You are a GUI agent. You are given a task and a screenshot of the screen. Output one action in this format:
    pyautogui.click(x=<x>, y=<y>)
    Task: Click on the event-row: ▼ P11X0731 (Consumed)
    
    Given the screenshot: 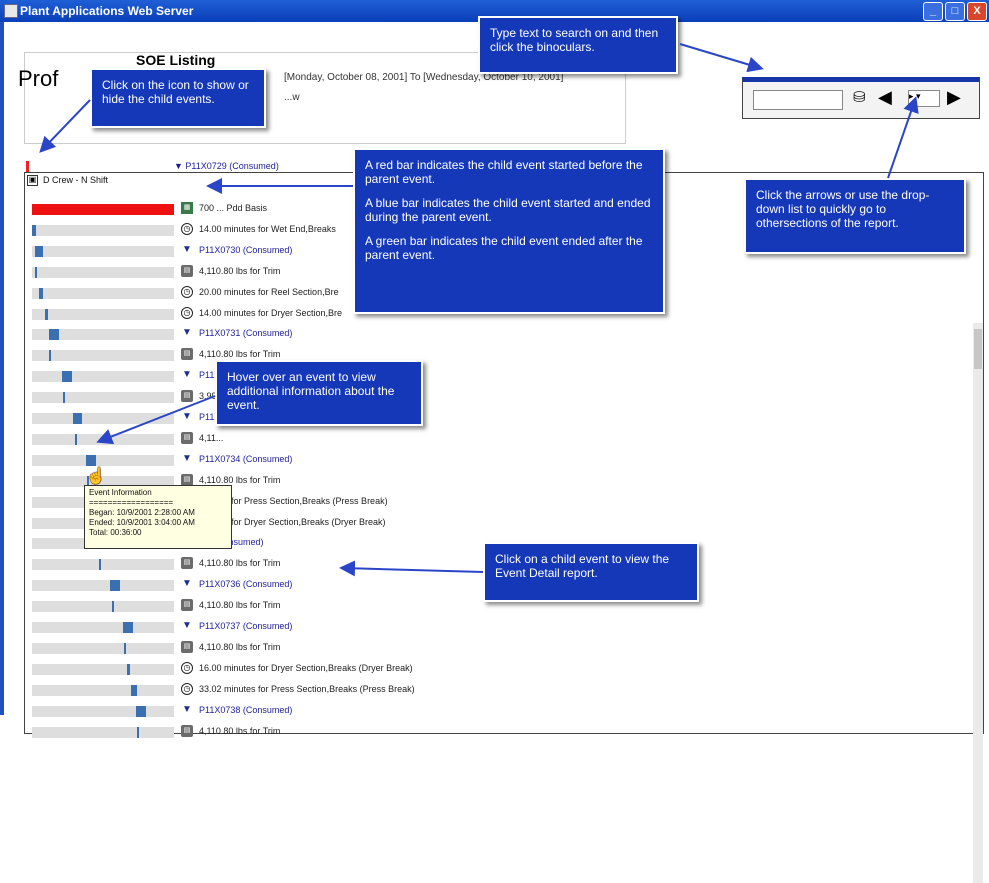 What is the action you would take?
    pyautogui.click(x=479, y=334)
    